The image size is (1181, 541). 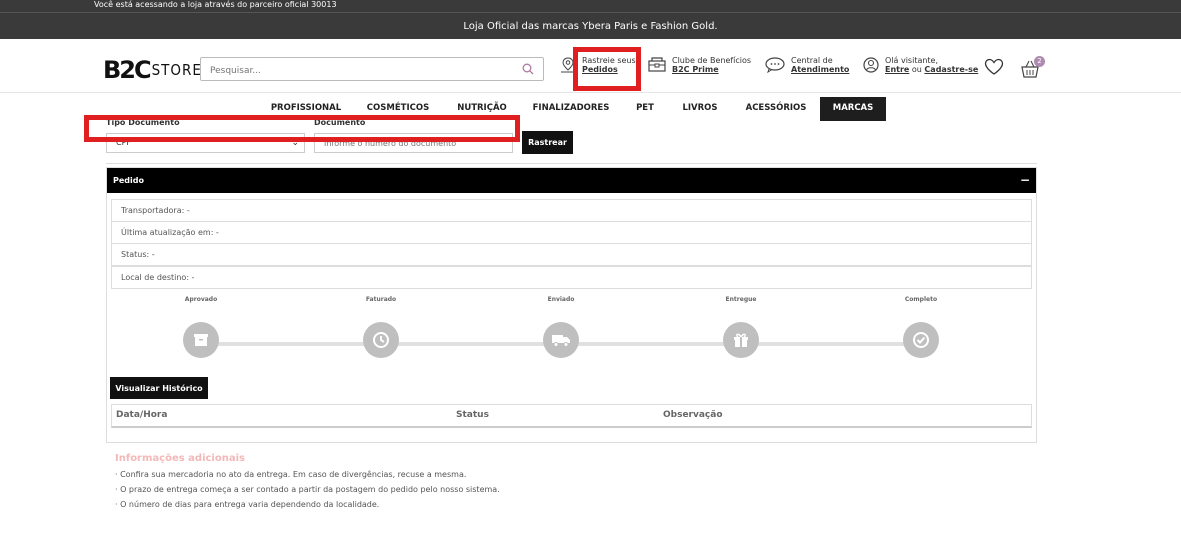 What do you see at coordinates (741, 299) in the screenshot?
I see `step-label: Entregue` at bounding box center [741, 299].